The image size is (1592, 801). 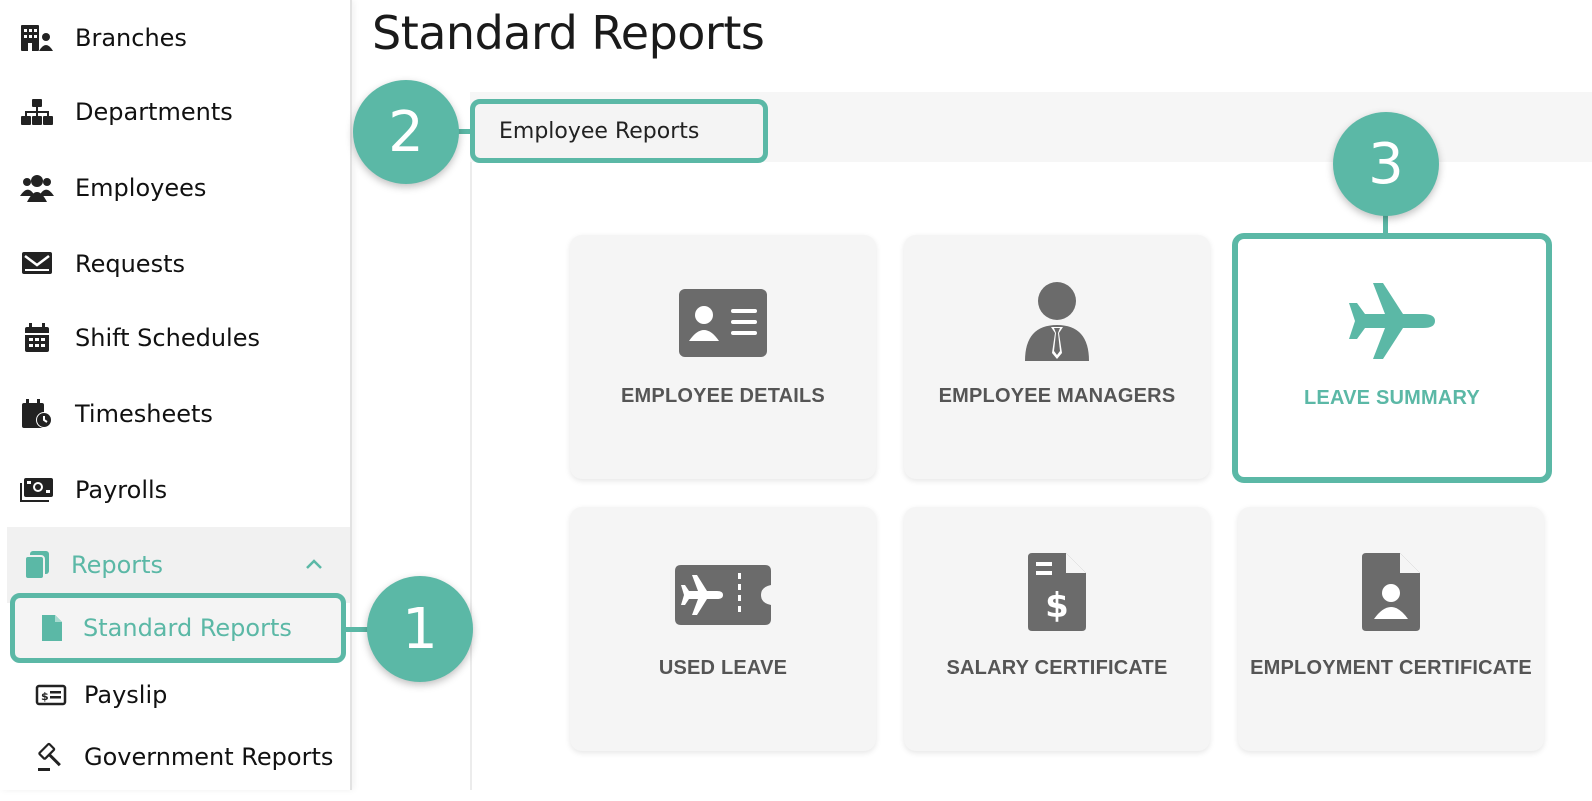 What do you see at coordinates (723, 668) in the screenshot?
I see `card-label: USED LEAVE` at bounding box center [723, 668].